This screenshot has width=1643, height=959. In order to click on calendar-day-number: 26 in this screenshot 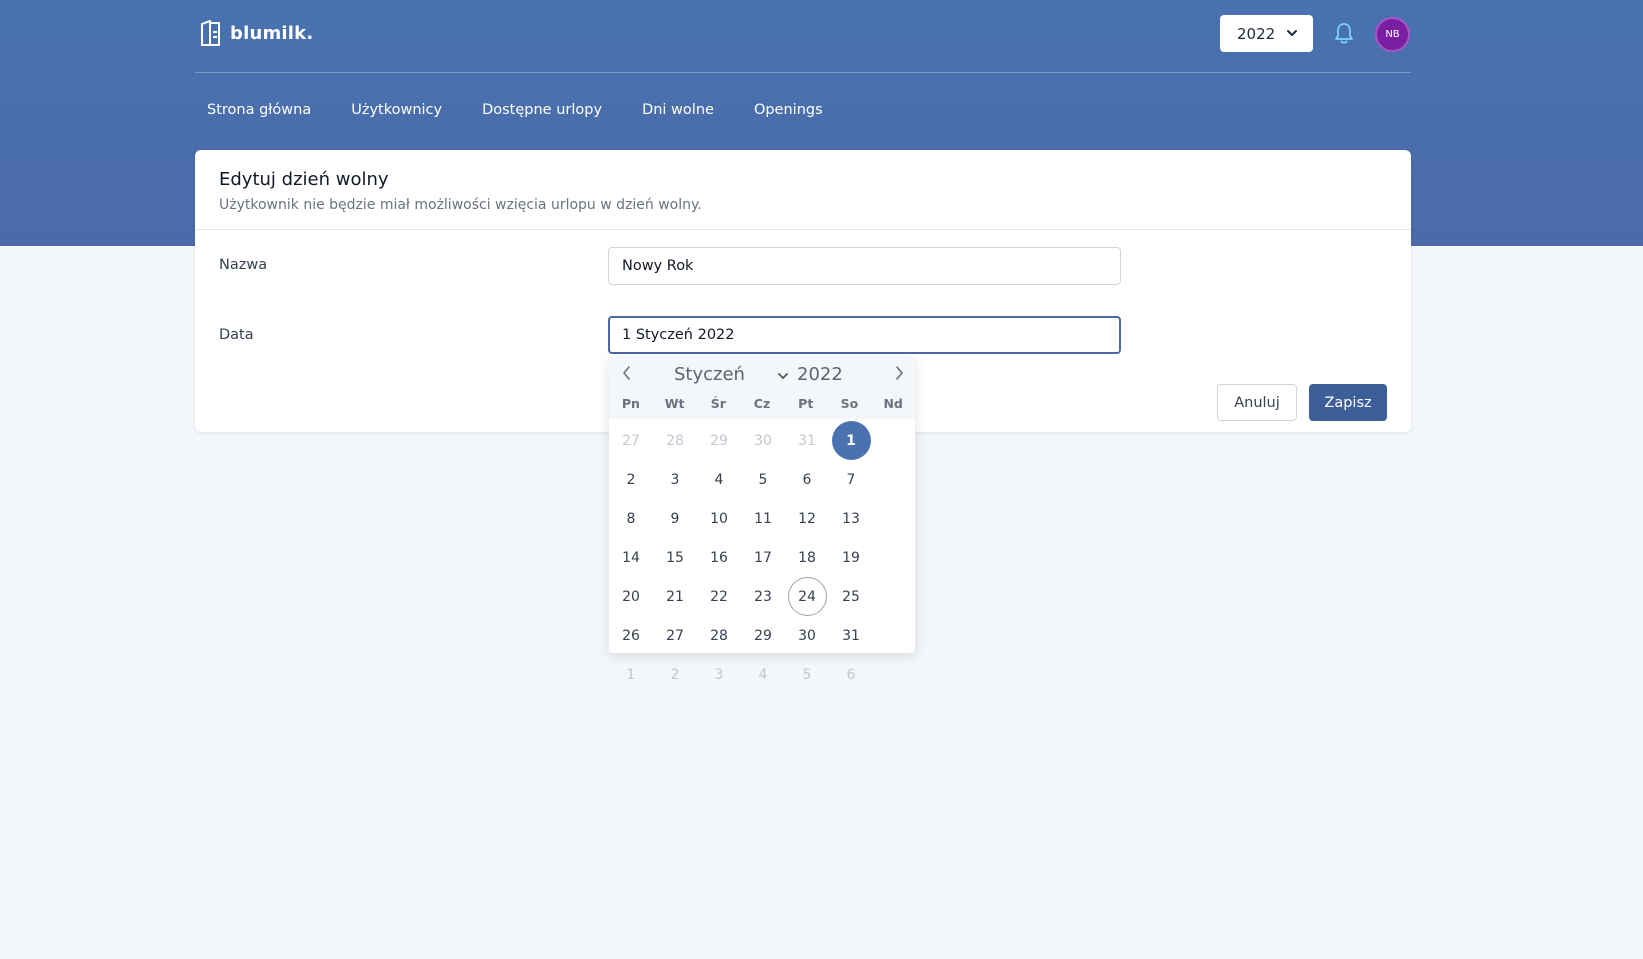, I will do `click(631, 635)`.